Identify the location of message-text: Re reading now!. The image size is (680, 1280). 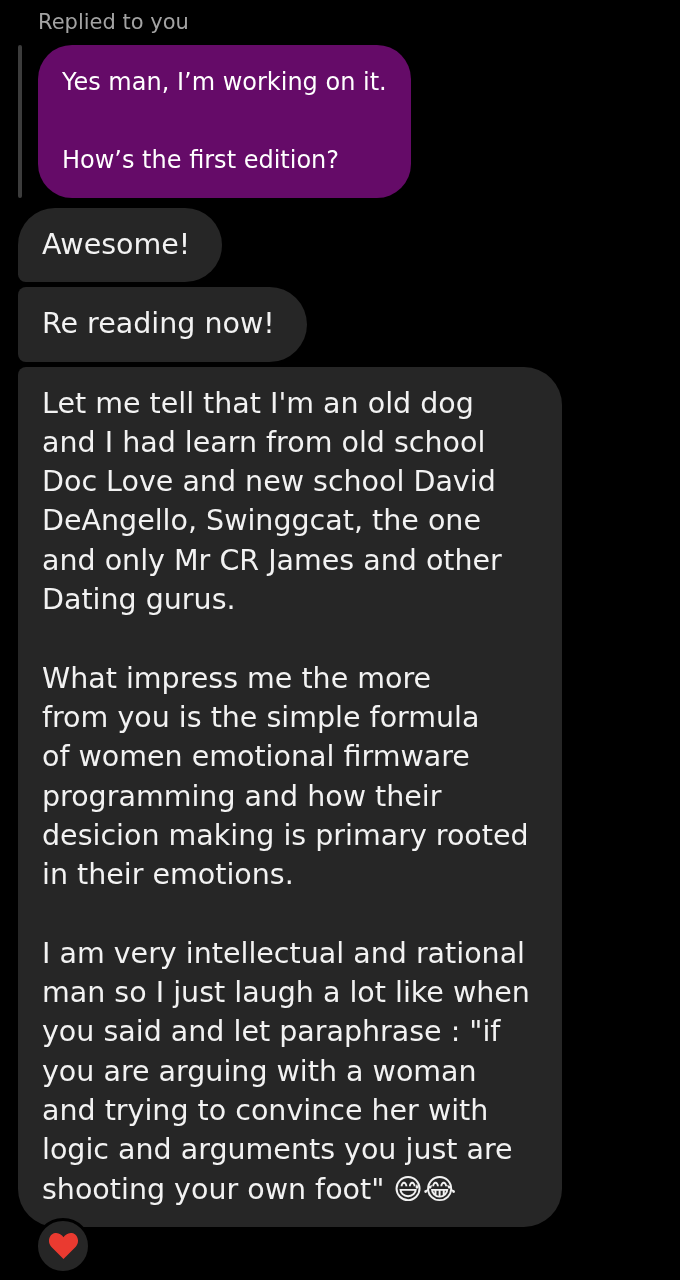
(158, 324).